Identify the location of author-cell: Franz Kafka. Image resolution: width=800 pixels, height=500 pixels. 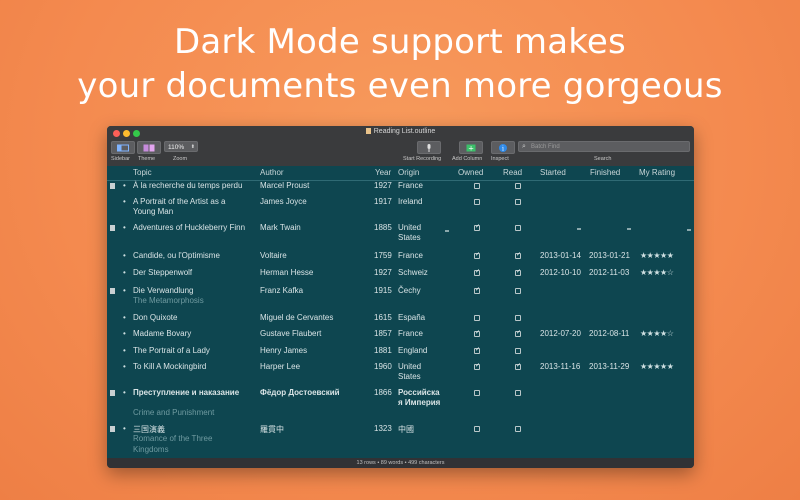
(282, 290).